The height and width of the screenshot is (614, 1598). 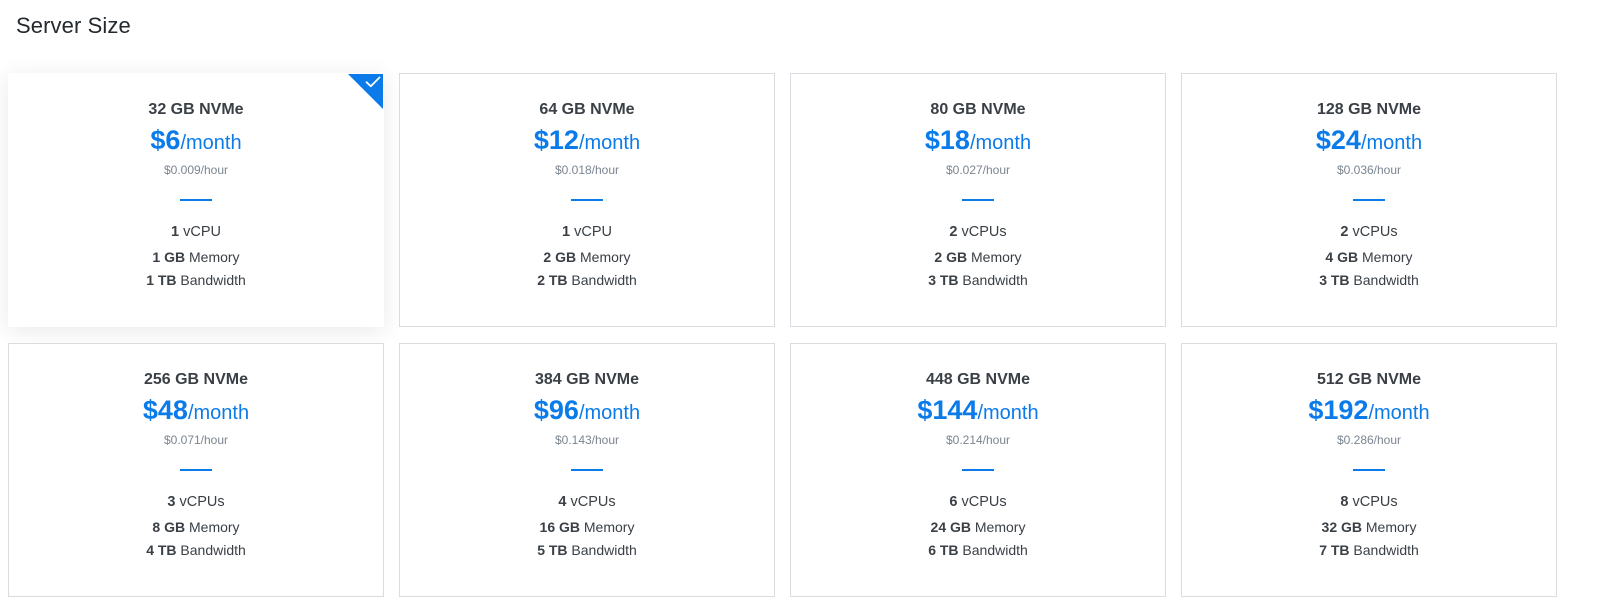 I want to click on plan-cpu-count: 1, so click(x=566, y=232).